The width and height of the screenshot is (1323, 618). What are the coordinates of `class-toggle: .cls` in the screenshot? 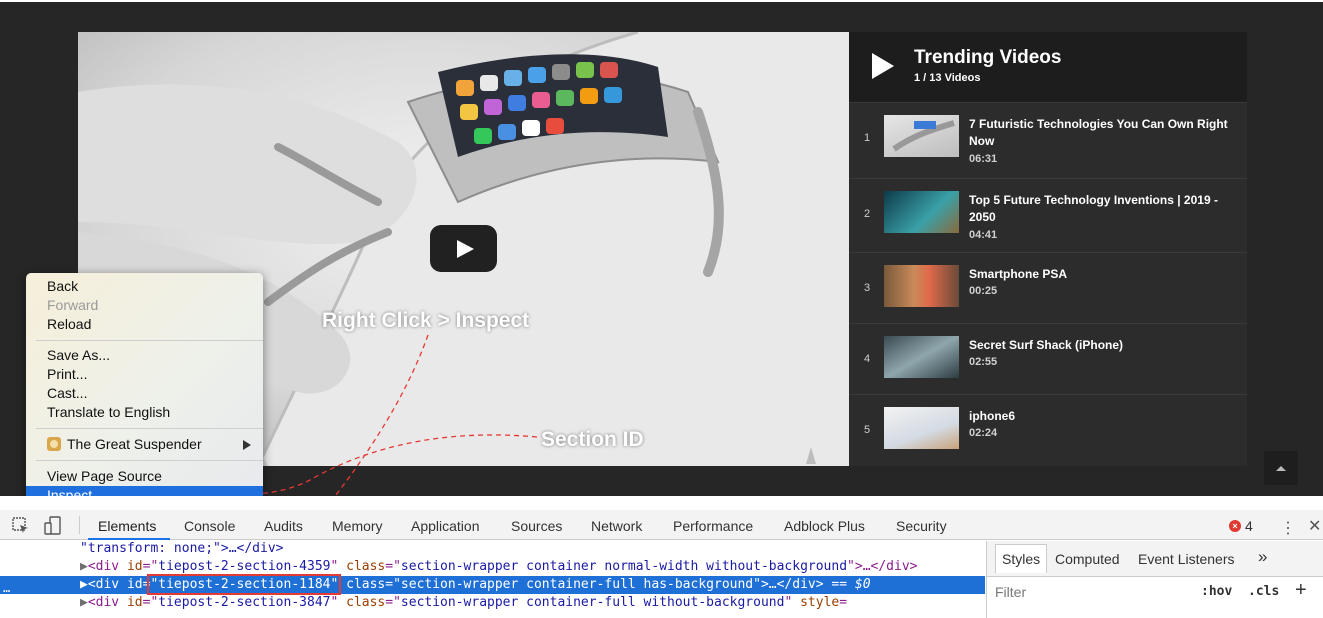 It's located at (1263, 591).